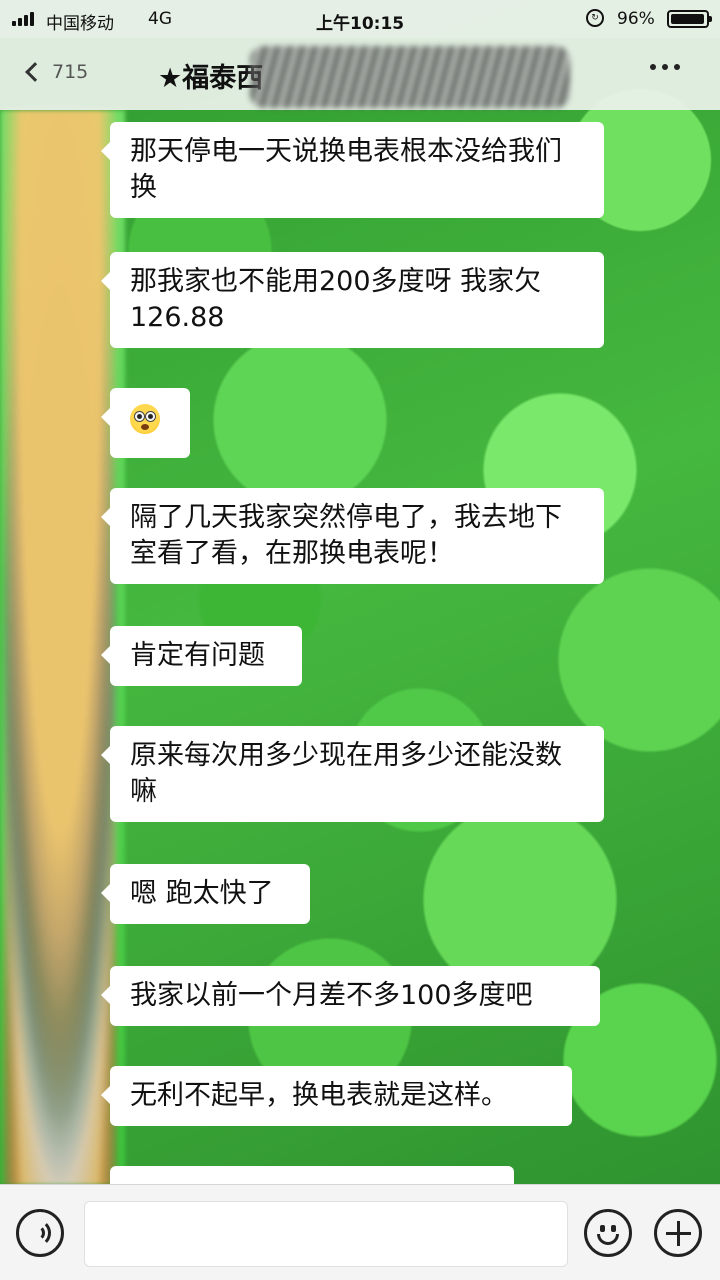 The width and height of the screenshot is (720, 1280). I want to click on carrier-label: 中国移动, so click(80, 24).